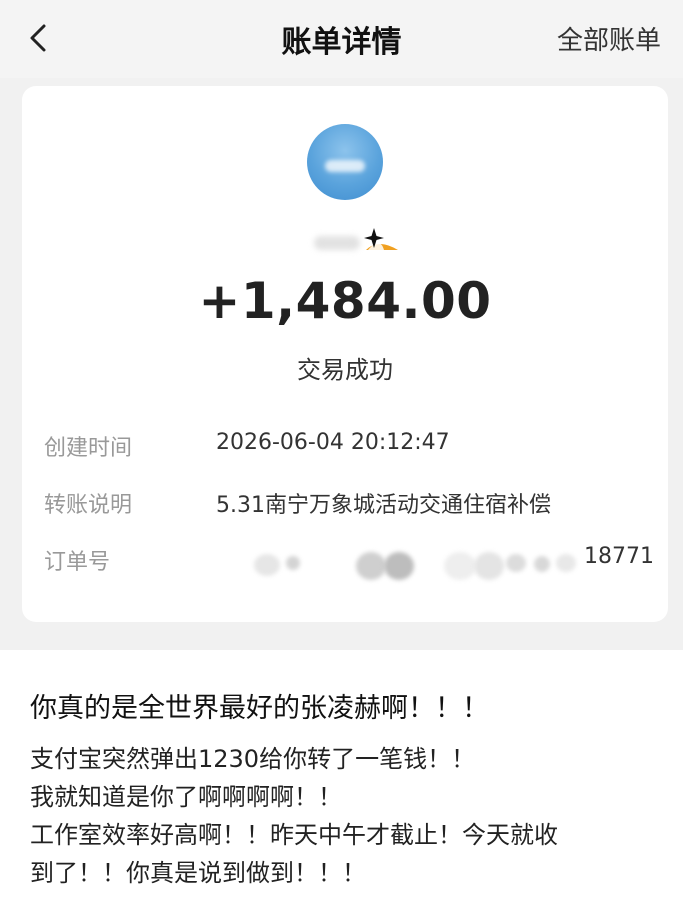  I want to click on top-nav-bar: 账单详情 全部账单, so click(341, 39).